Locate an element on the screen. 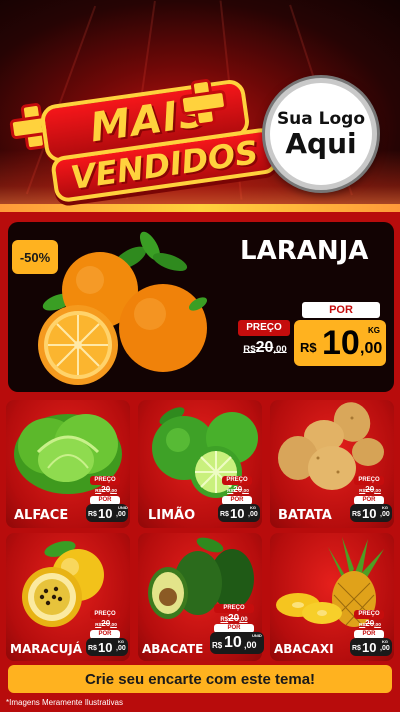 The width and height of the screenshot is (400, 712). product-name: BATATA is located at coordinates (305, 515).